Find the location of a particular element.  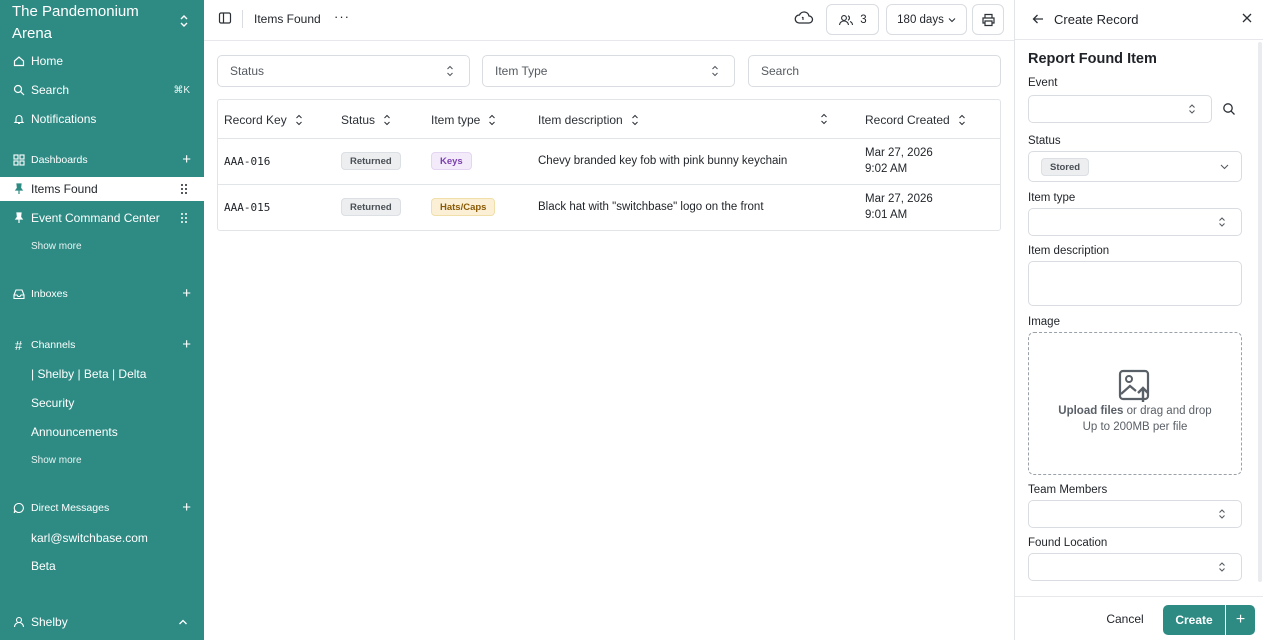

sidebar-section-dashboards: Dashboards + is located at coordinates (102, 160).